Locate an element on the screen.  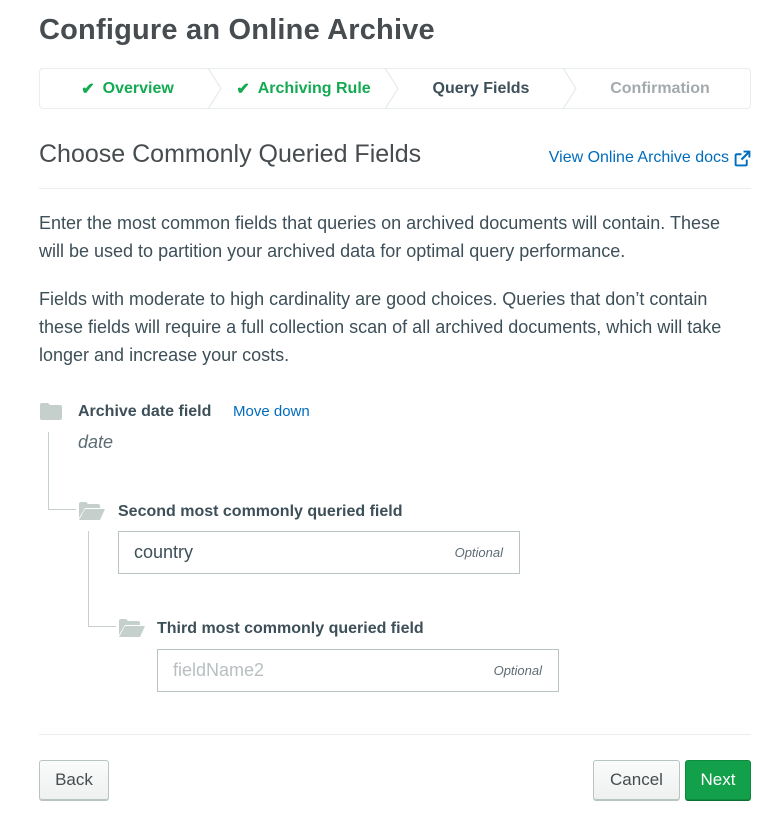
wizard-step-label: Query Fields is located at coordinates (481, 88).